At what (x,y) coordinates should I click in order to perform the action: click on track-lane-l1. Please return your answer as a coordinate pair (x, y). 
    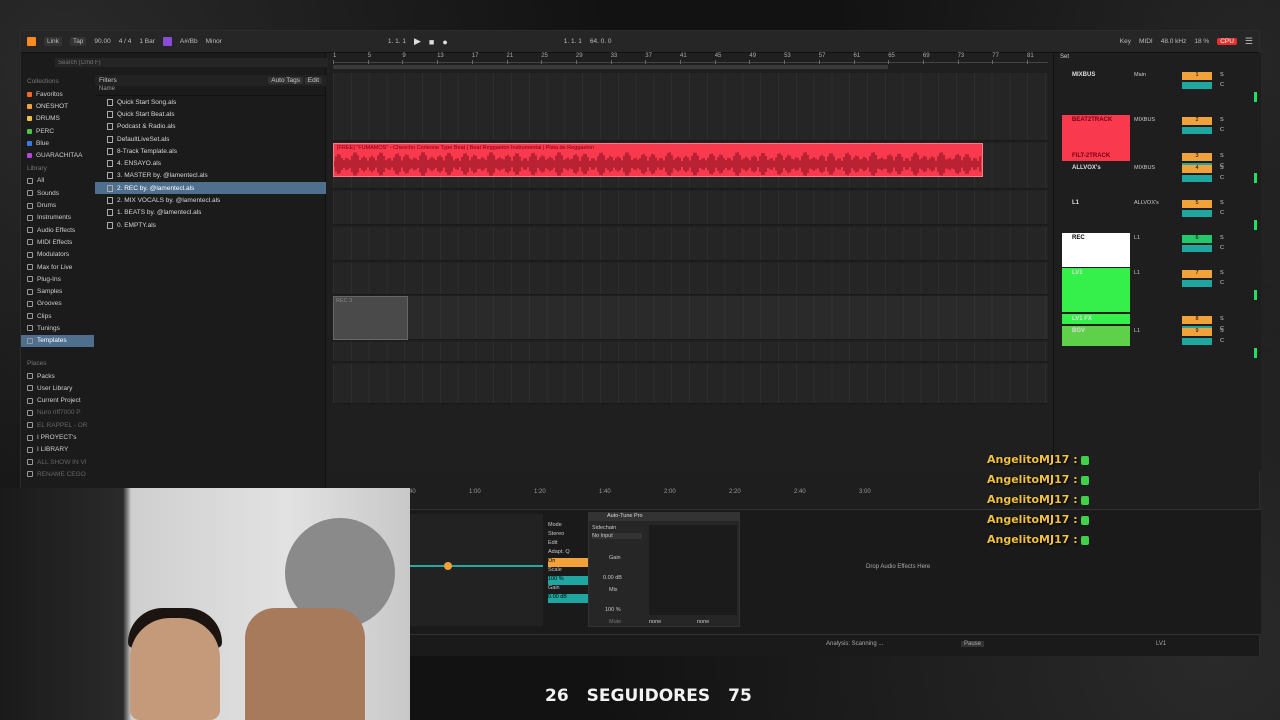
    Looking at the image, I should click on (690, 244).